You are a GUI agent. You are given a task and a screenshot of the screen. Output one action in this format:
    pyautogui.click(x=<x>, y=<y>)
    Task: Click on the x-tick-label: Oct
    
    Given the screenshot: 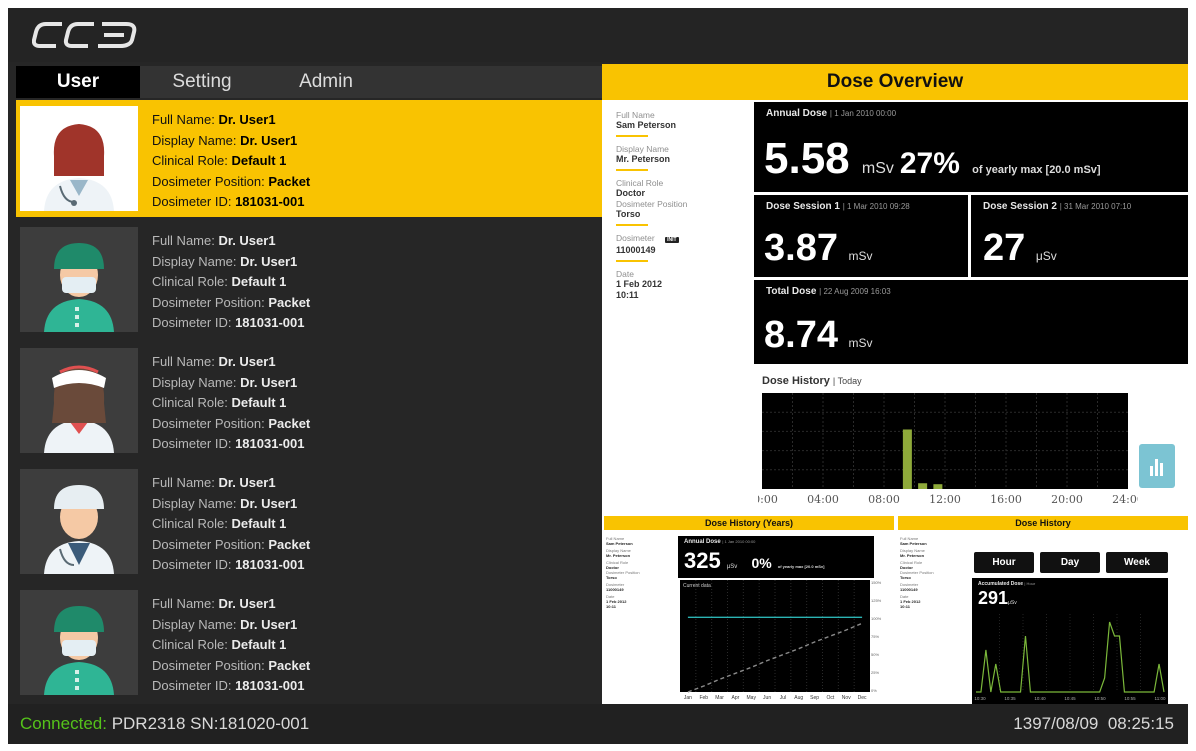 What is the action you would take?
    pyautogui.click(x=831, y=698)
    